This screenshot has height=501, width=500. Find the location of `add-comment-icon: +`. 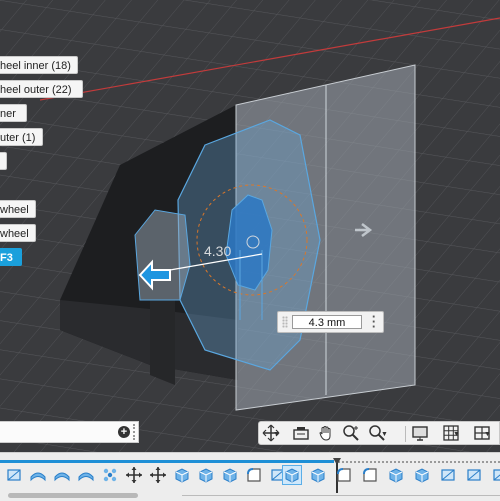

add-comment-icon: + is located at coordinates (124, 432).